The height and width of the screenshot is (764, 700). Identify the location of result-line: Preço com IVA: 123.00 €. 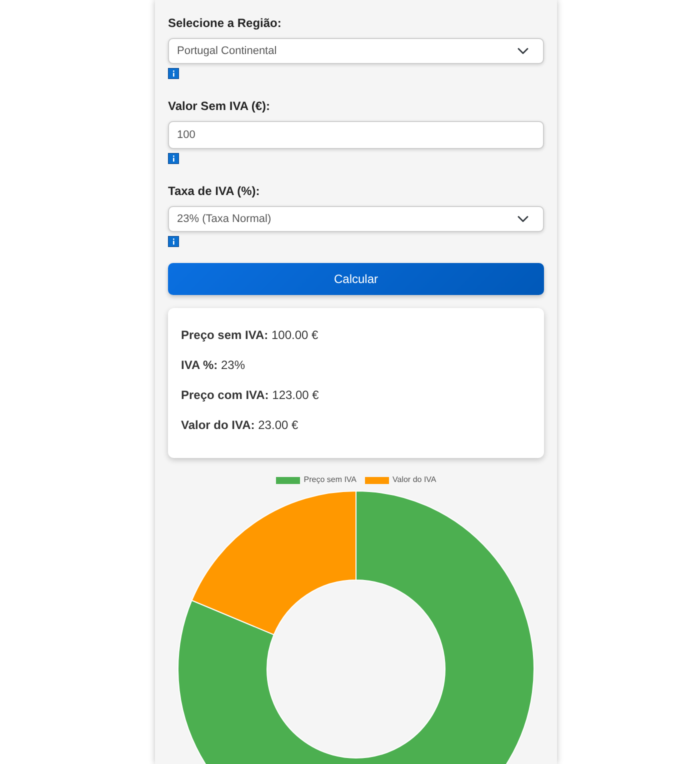
(250, 395).